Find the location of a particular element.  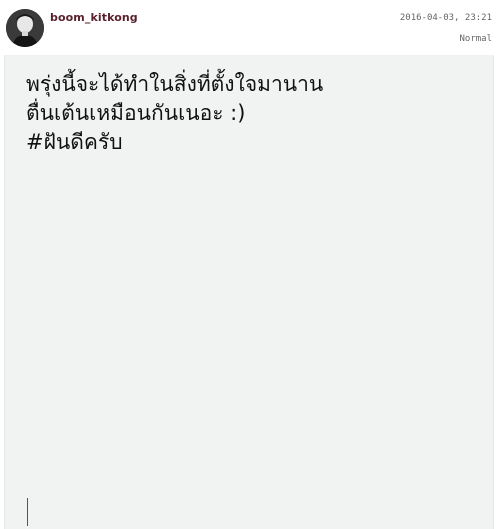

post-mode-label: Normal is located at coordinates (475, 39).